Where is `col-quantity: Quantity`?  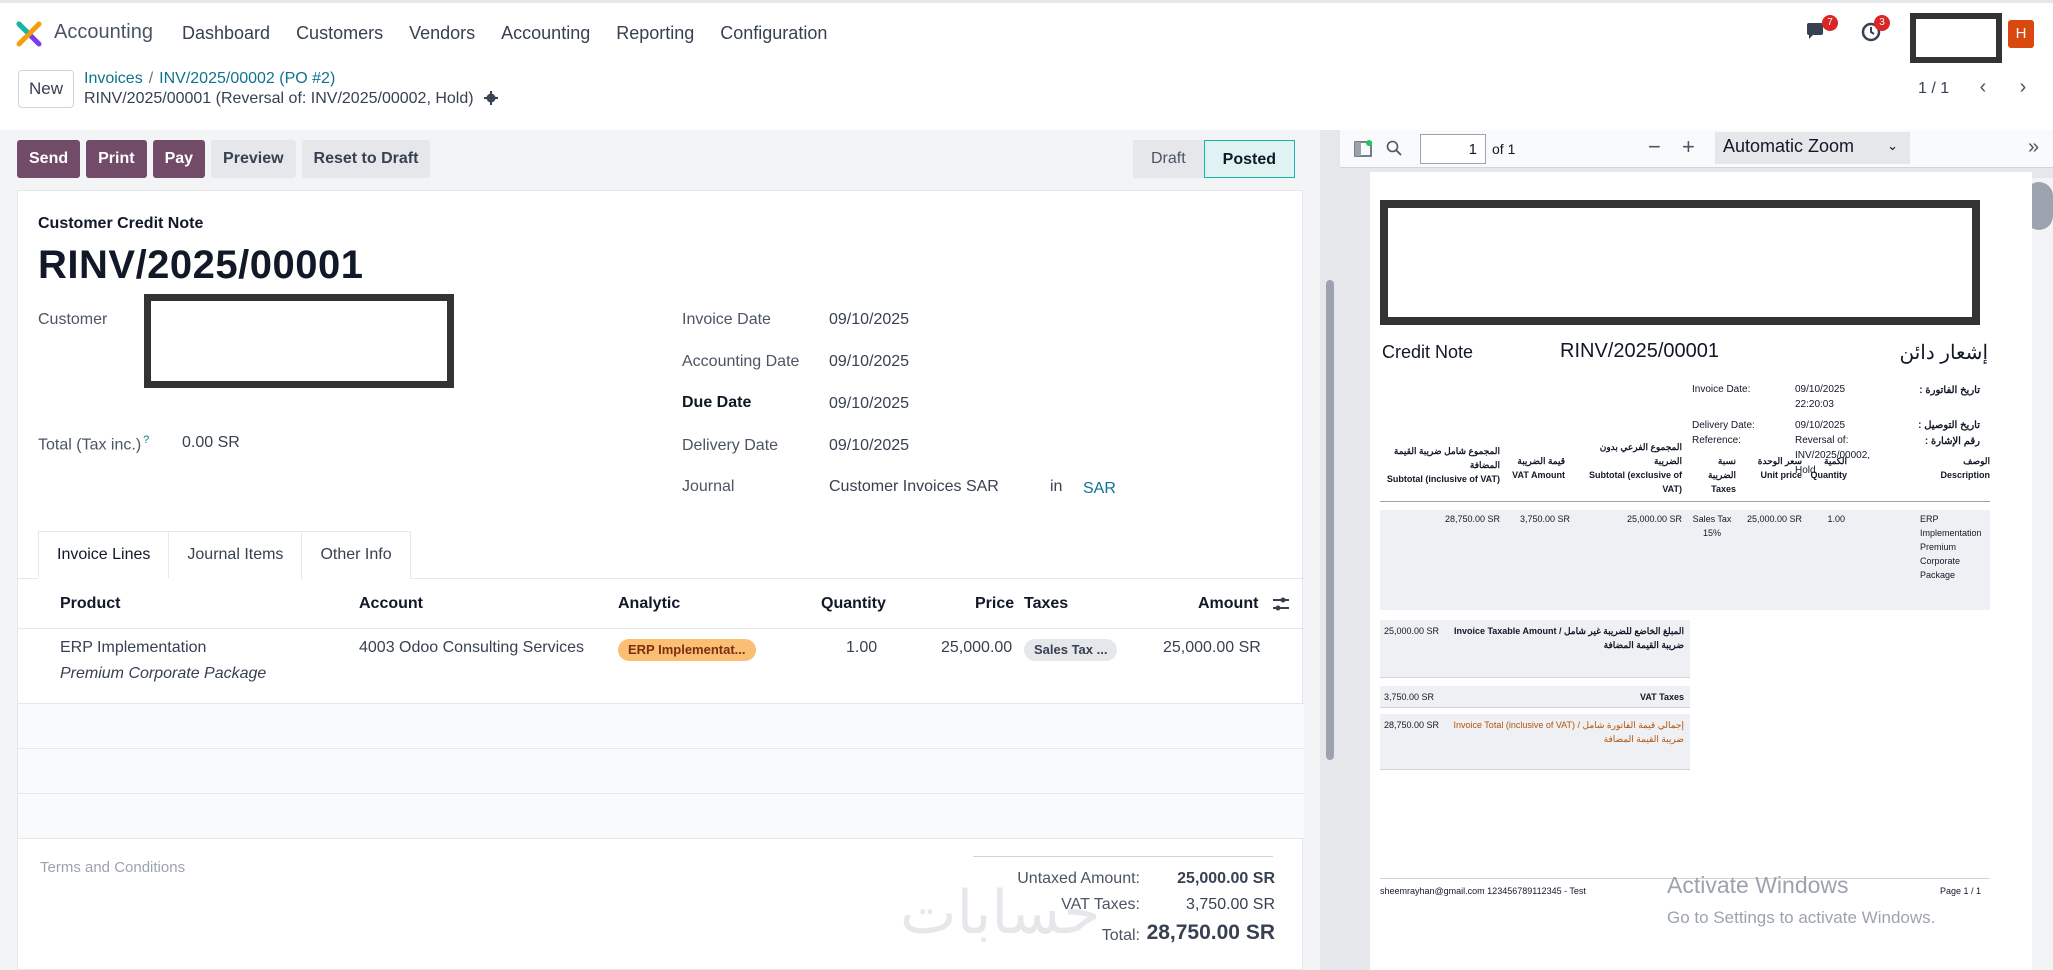
col-quantity: Quantity is located at coordinates (853, 604).